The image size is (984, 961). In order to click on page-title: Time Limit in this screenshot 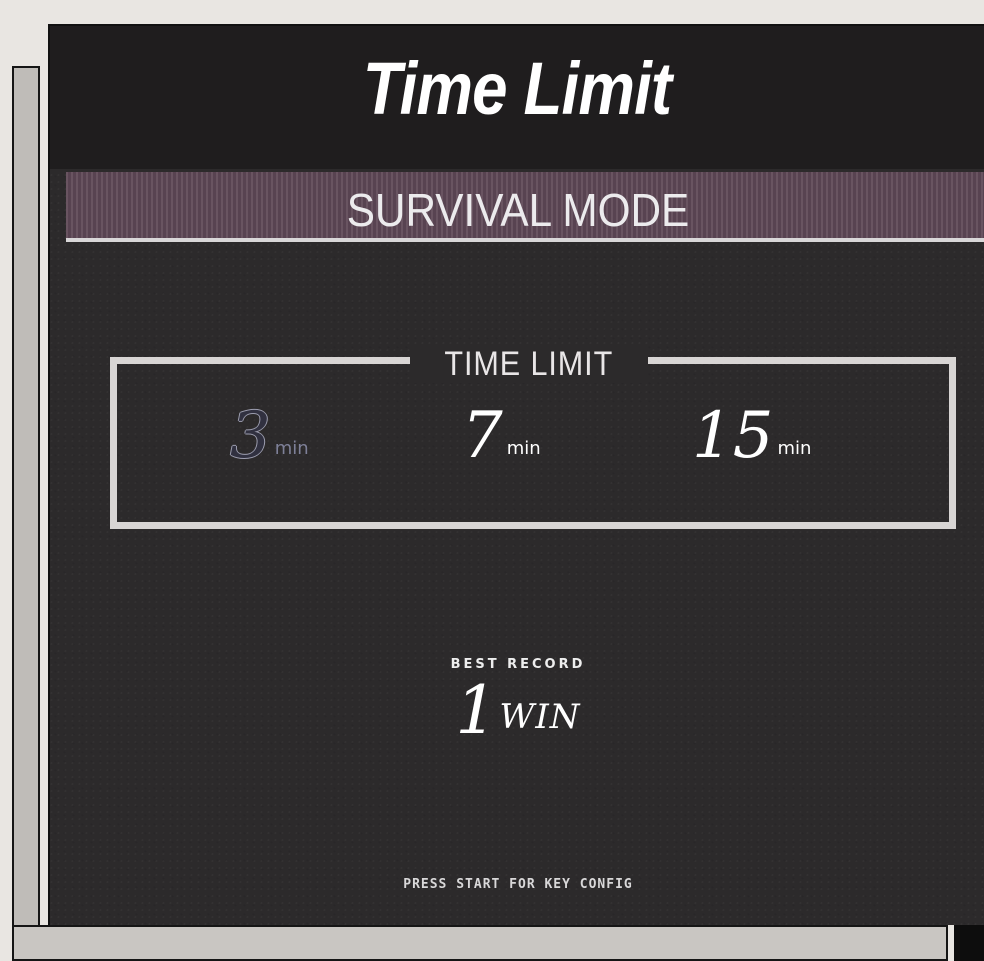, I will do `click(517, 88)`.